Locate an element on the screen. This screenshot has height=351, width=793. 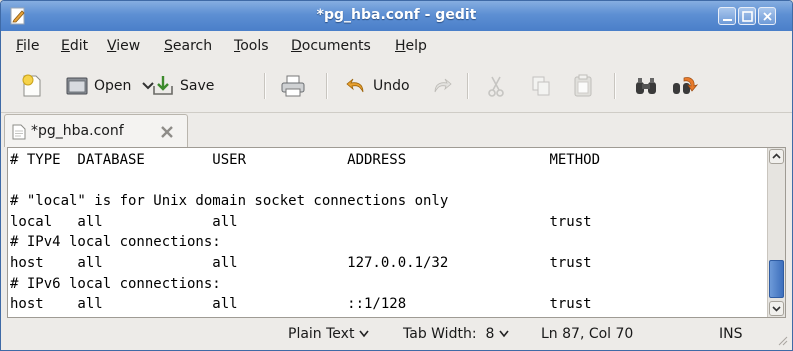
editor-line is located at coordinates (388, 181).